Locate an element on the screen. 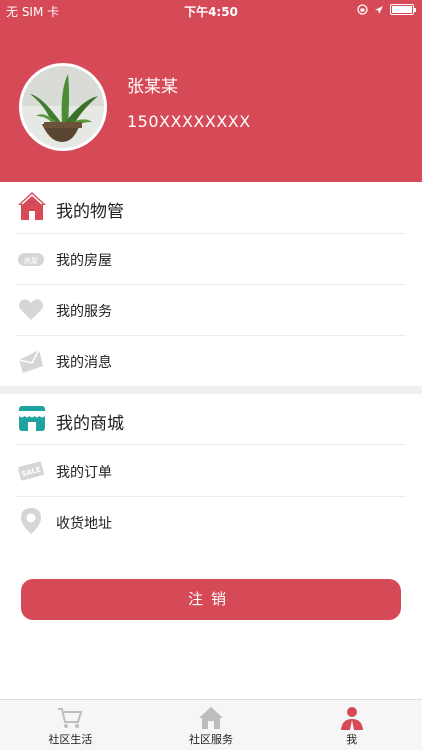  section-gap is located at coordinates (211, 390).